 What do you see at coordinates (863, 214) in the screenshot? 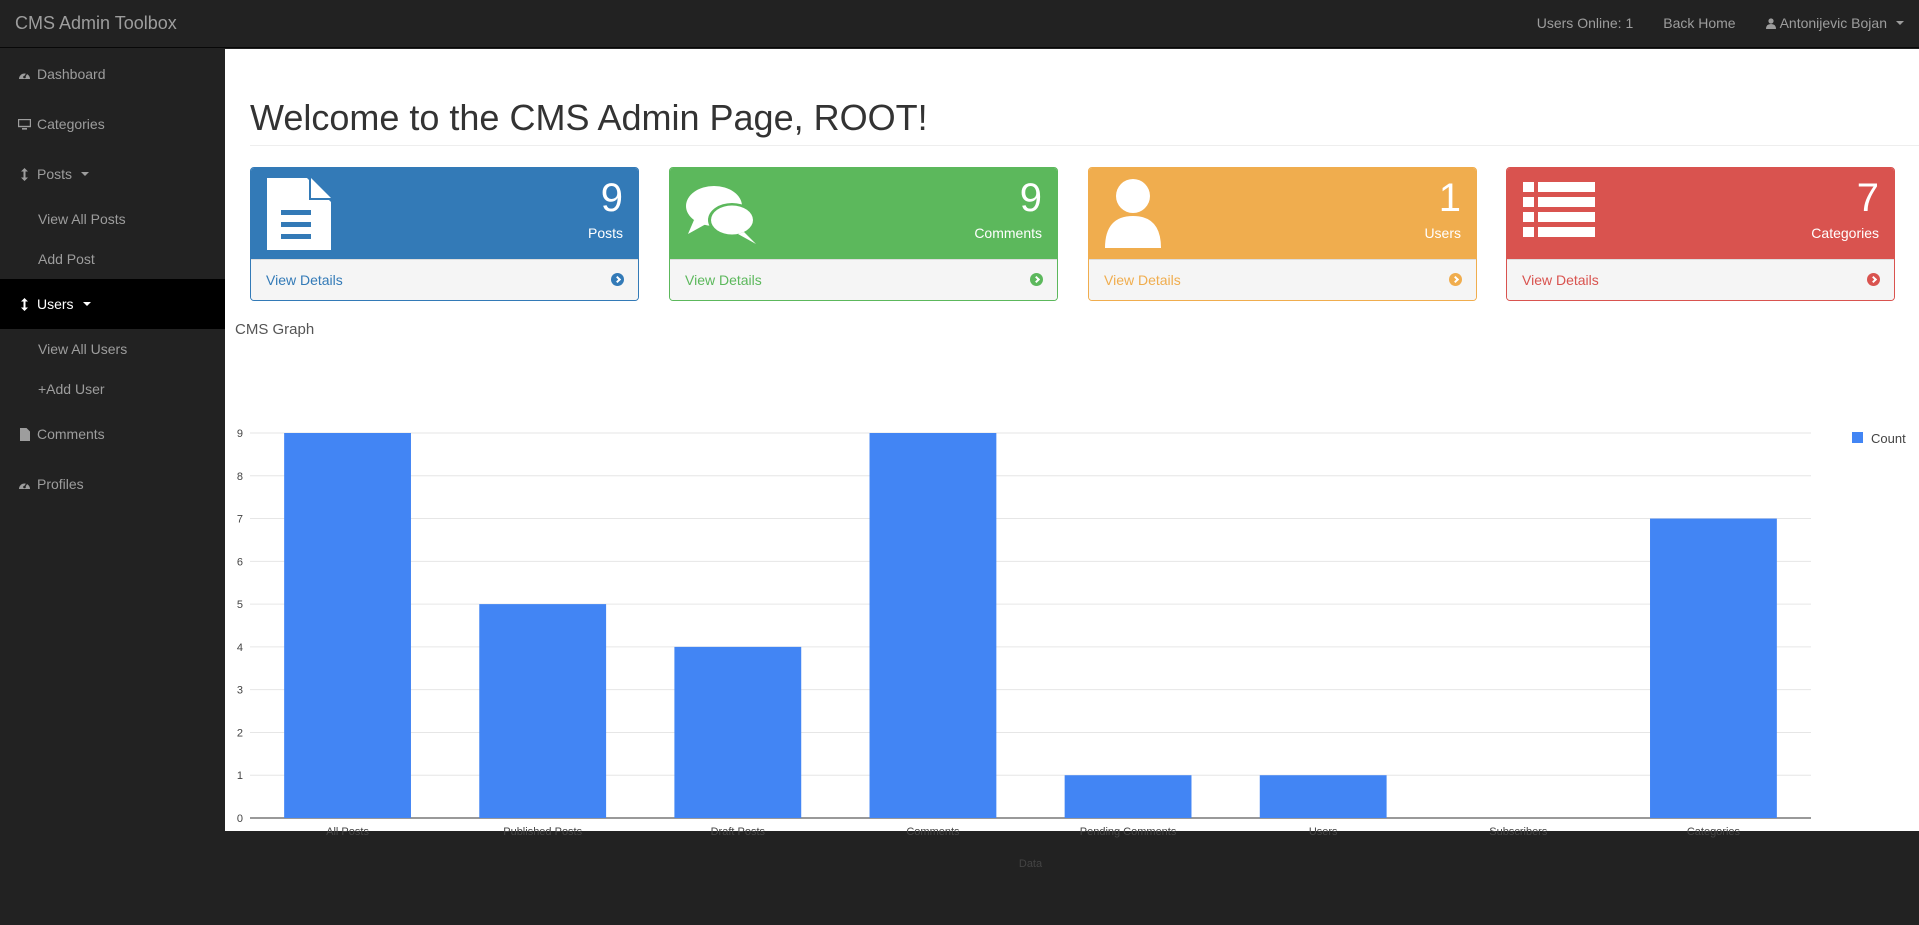
I see `panel-heading: 9 Comments` at bounding box center [863, 214].